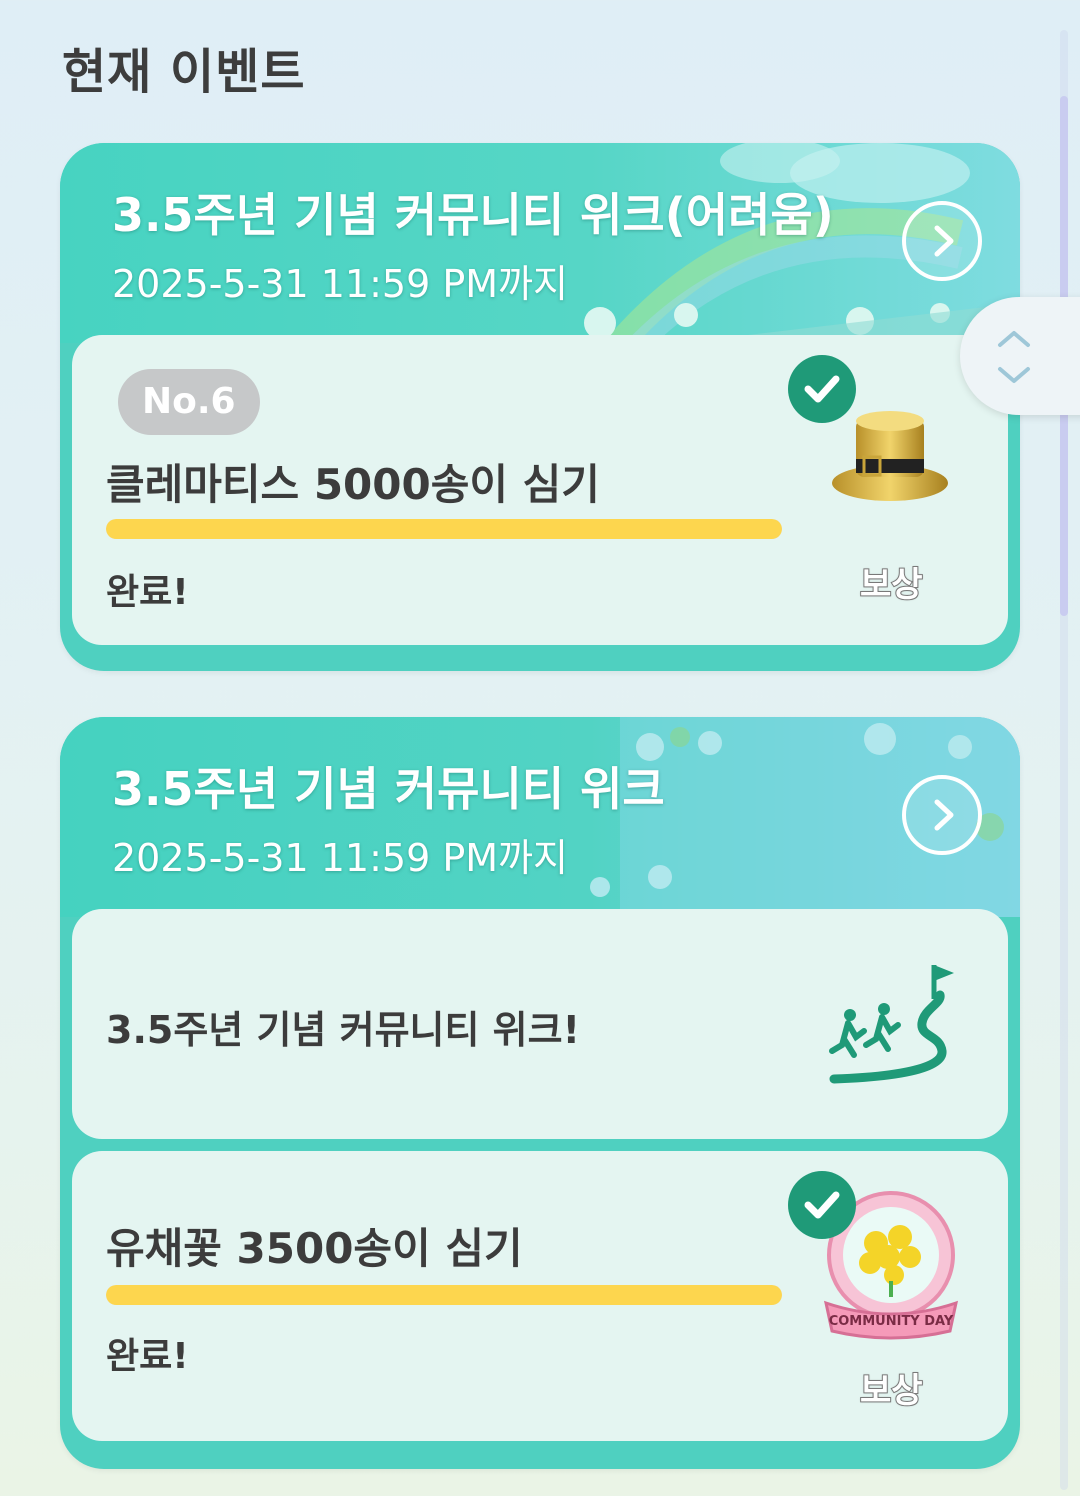  Describe the element at coordinates (1014, 357) in the screenshot. I see `scroll-up-down-icon` at that location.